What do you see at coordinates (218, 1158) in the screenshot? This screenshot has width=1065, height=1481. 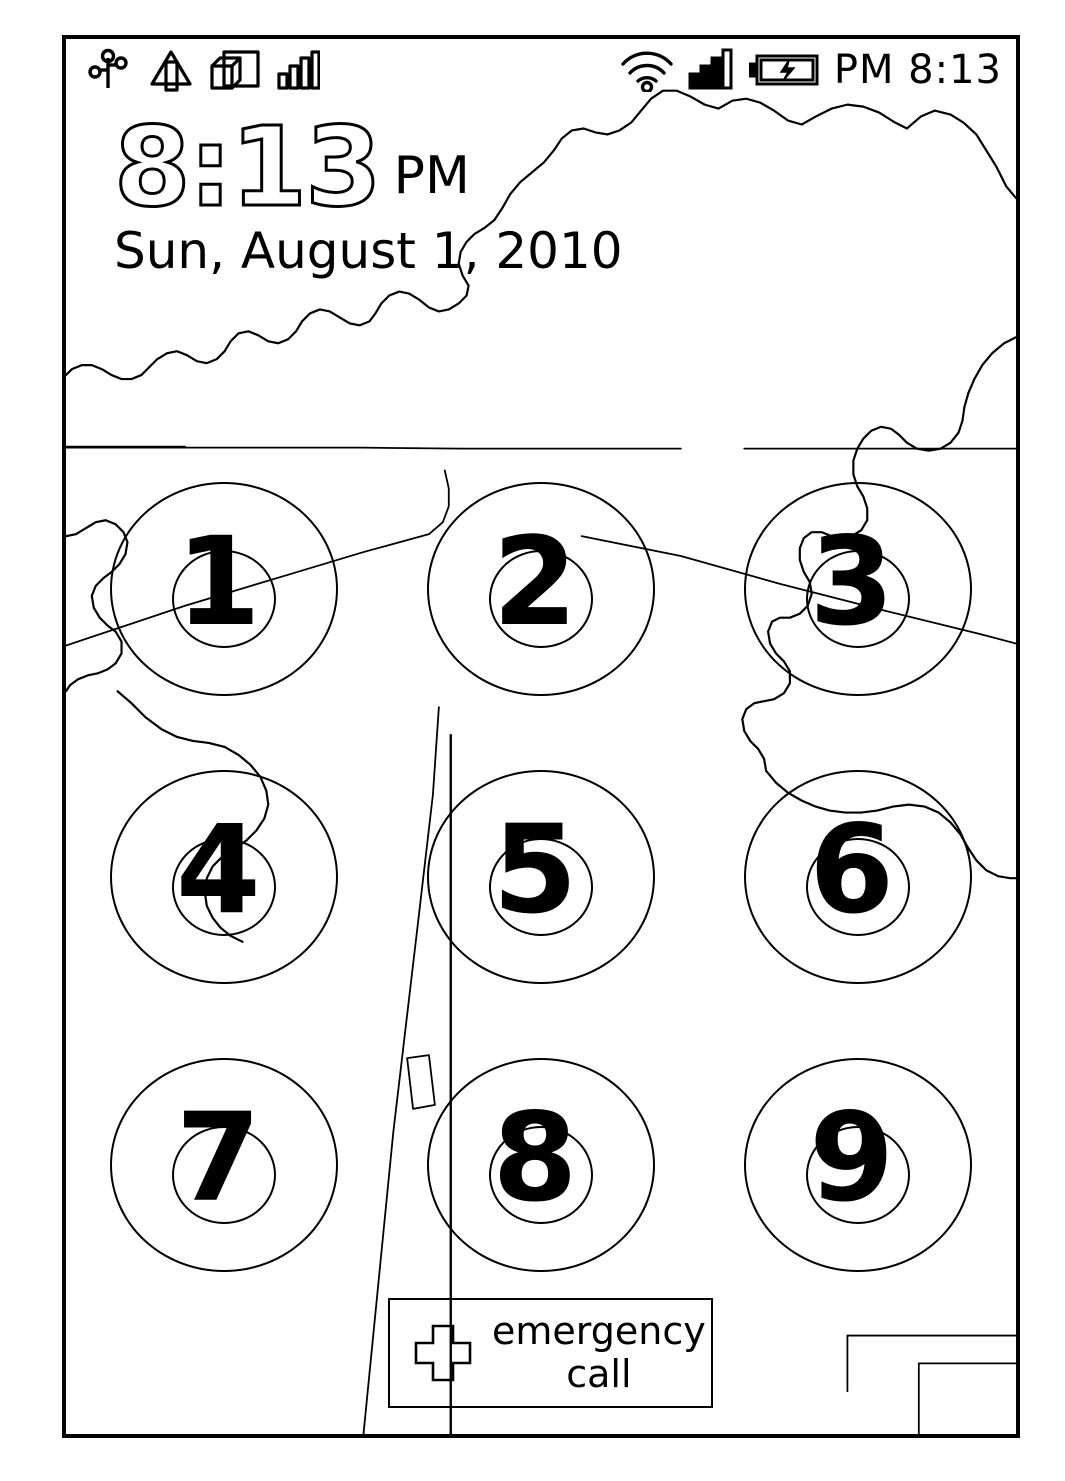 I see `key-digit-label: 7` at bounding box center [218, 1158].